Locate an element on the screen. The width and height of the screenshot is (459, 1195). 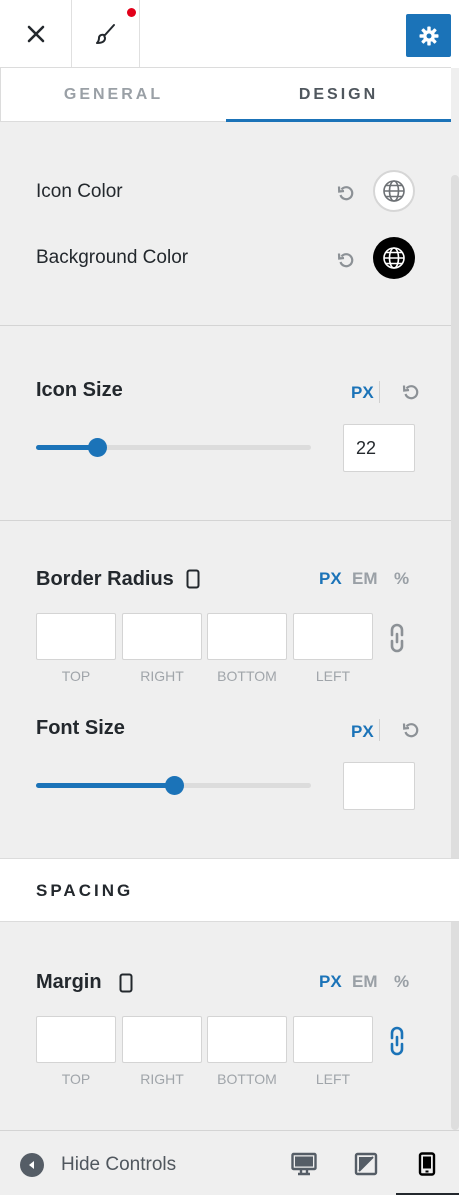
mobile-preview-button is located at coordinates (427, 1164).